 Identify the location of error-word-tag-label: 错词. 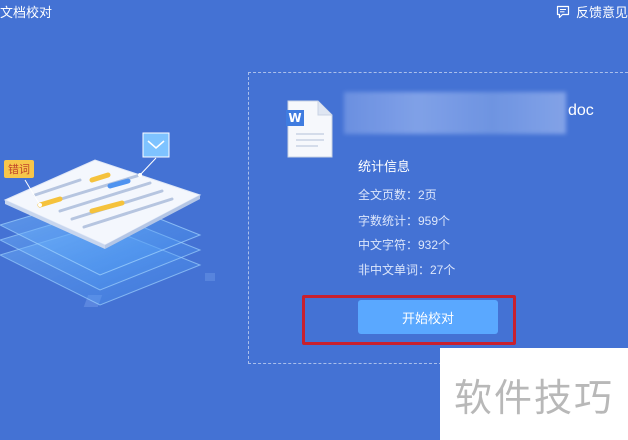
(19, 169).